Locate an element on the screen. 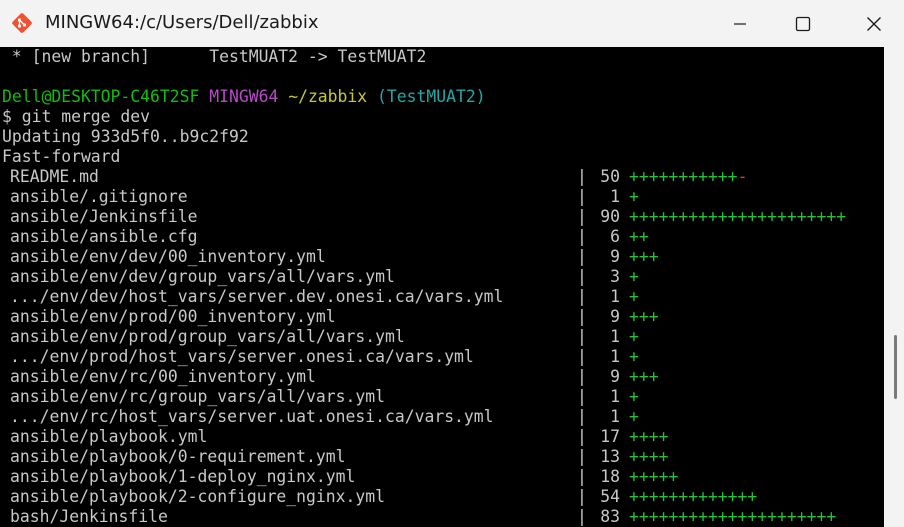 The height and width of the screenshot is (527, 904). diffstat-bar: +++++ is located at coordinates (653, 477).